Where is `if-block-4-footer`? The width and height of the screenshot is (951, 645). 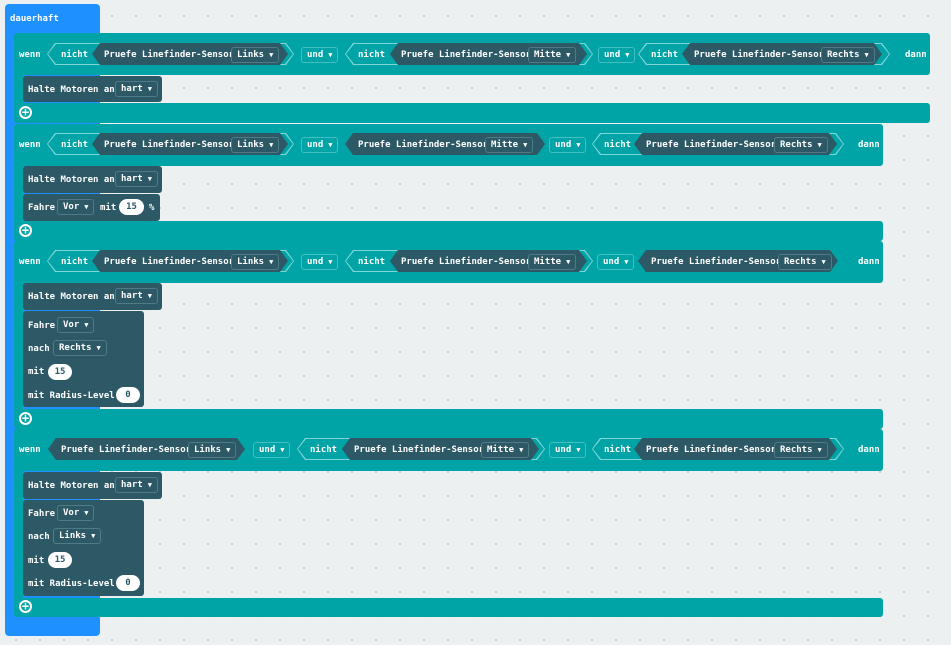 if-block-4-footer is located at coordinates (448, 607).